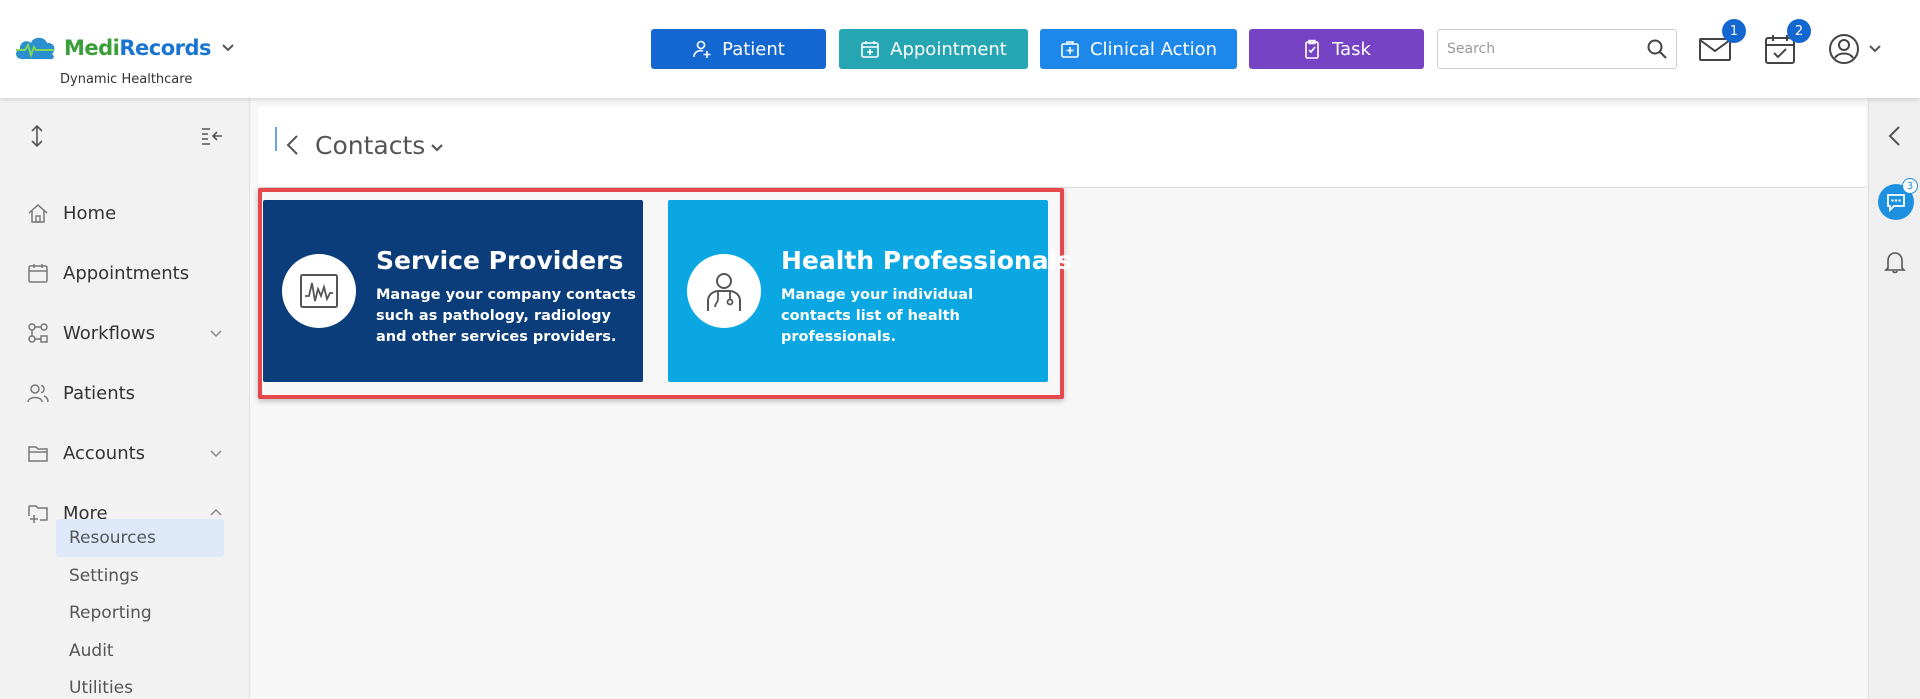 This screenshot has width=1920, height=699. I want to click on folder-icon, so click(38, 454).